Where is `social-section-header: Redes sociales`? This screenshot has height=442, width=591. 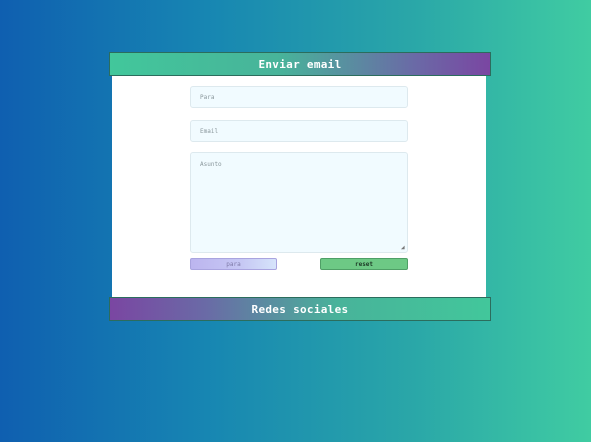 social-section-header: Redes sociales is located at coordinates (300, 309).